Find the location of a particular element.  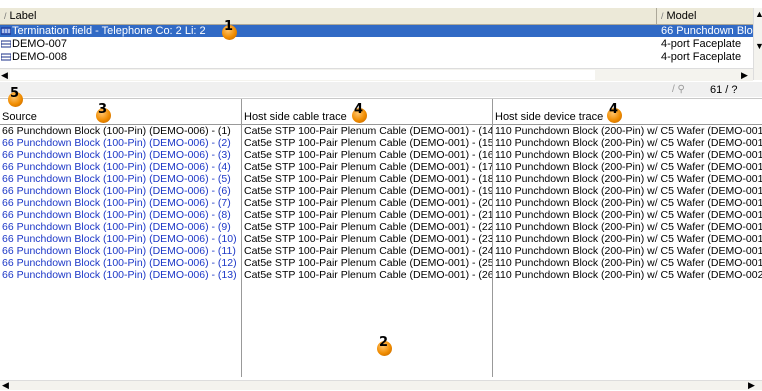

scroll-up-icon: ▲ is located at coordinates (758, 14).